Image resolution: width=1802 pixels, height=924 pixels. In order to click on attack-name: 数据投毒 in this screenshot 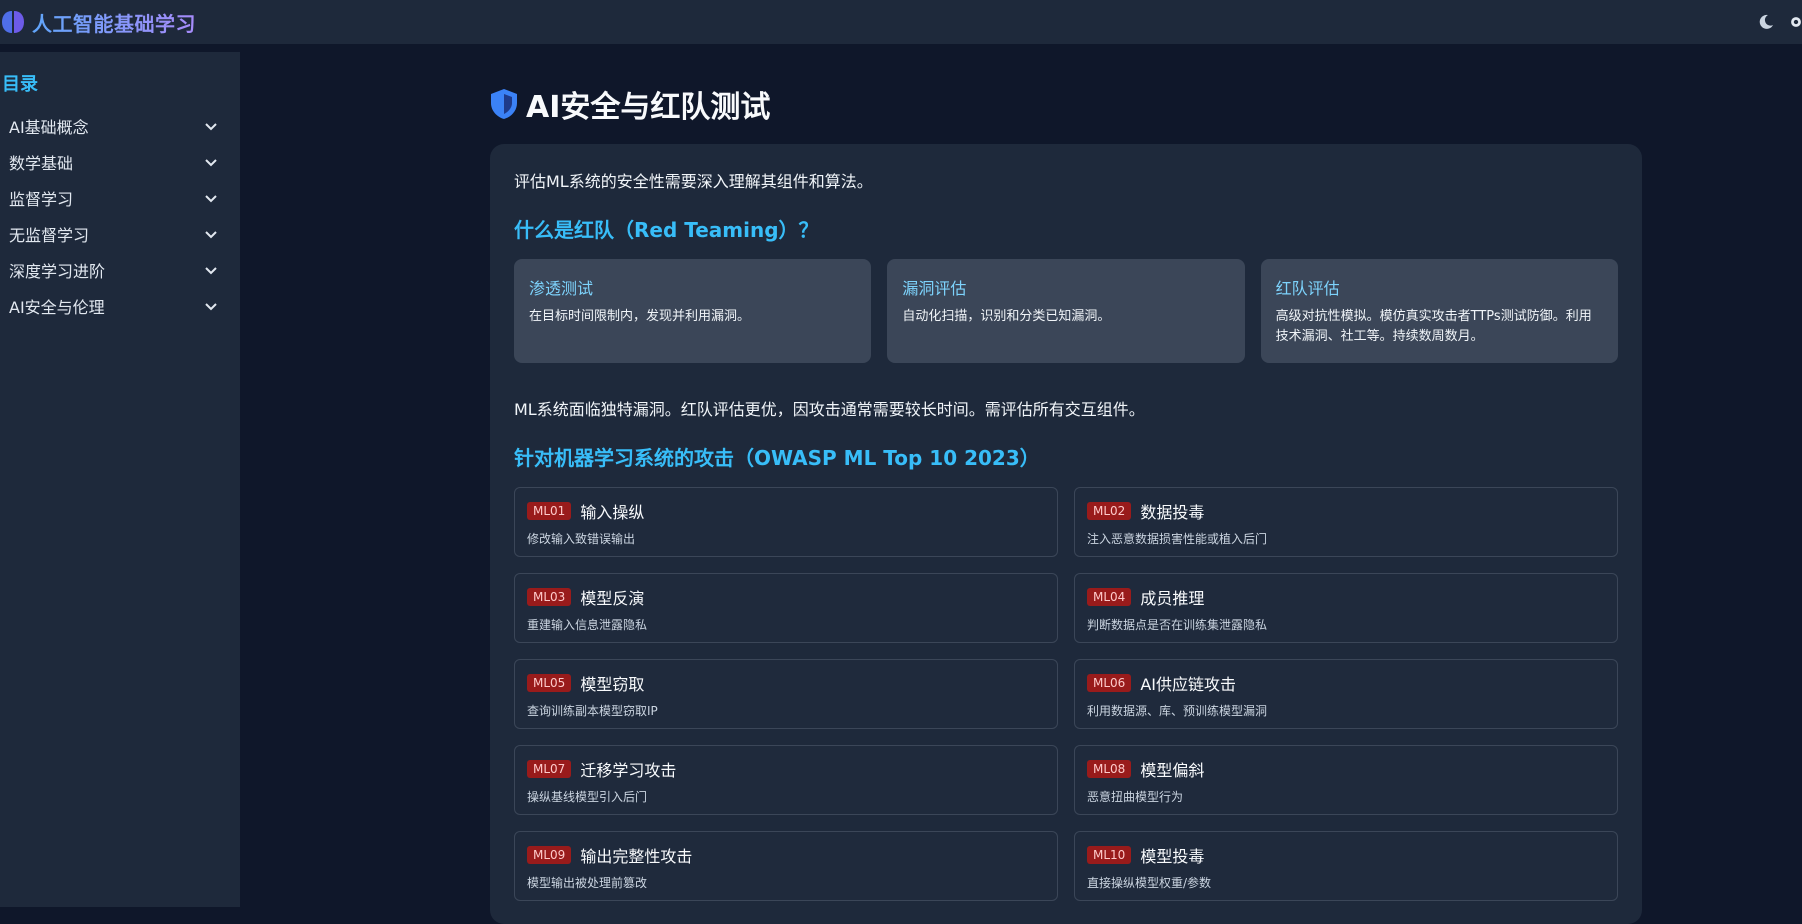, I will do `click(1172, 512)`.